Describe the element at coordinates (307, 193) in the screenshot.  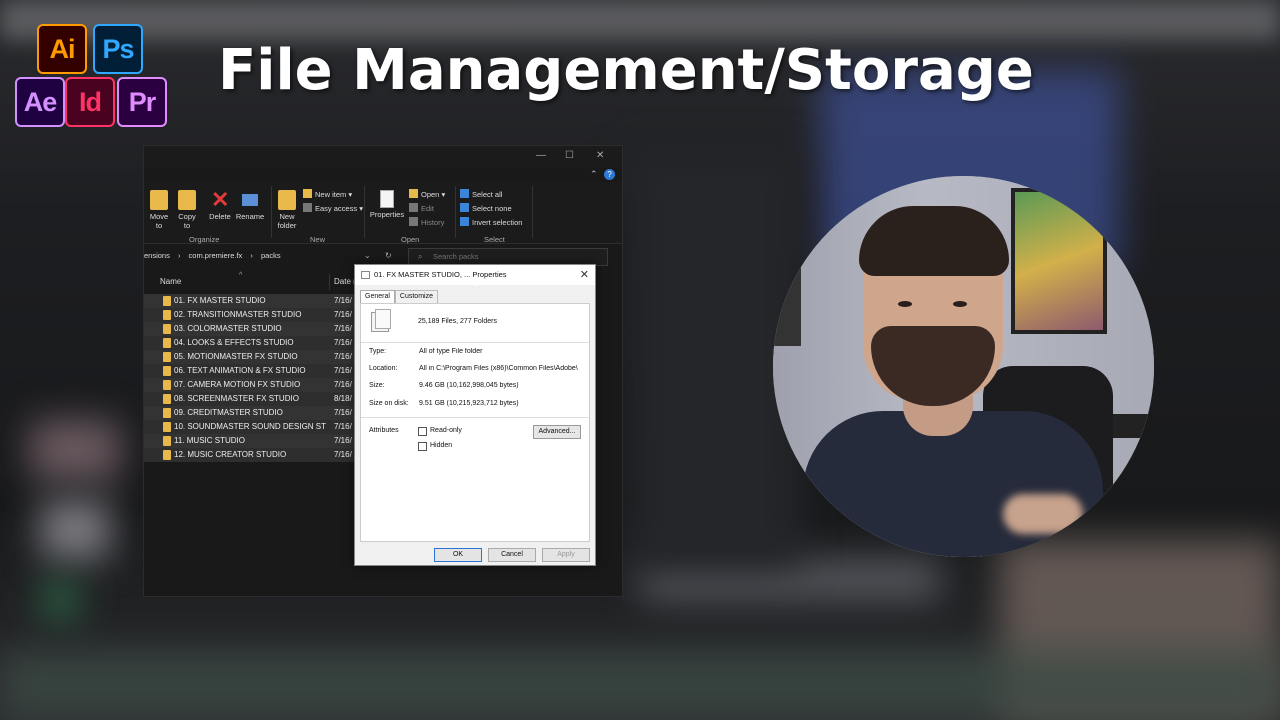
I see `new-item-icon` at that location.